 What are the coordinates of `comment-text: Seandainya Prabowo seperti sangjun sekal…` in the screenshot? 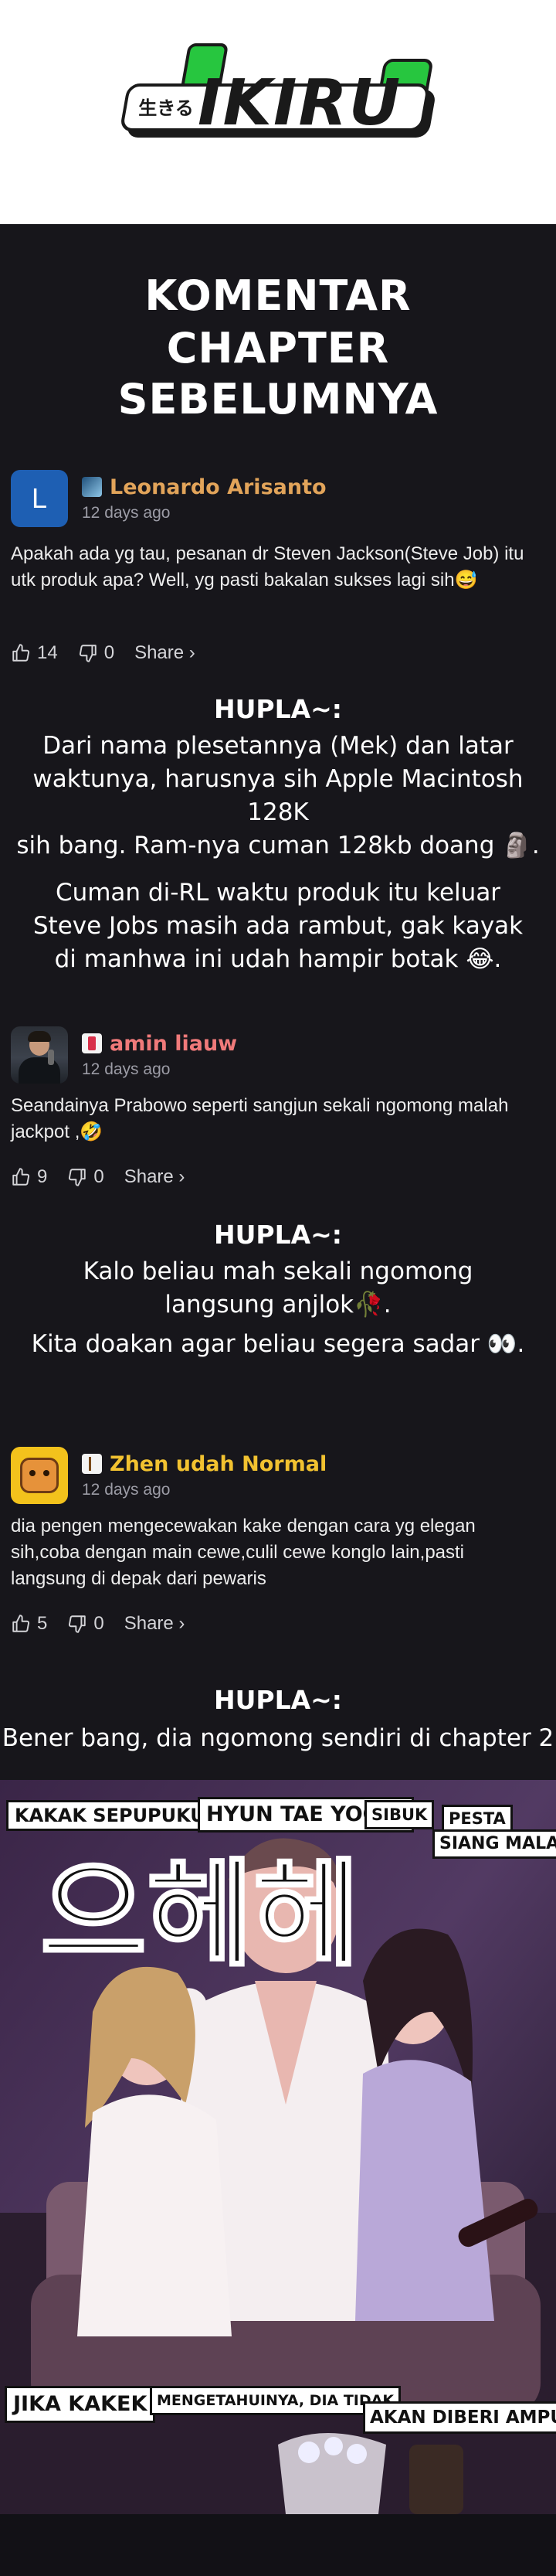 It's located at (260, 1118).